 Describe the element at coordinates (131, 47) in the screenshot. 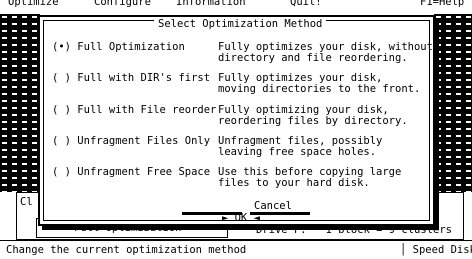

I see `option-label: Full Optimization` at that location.